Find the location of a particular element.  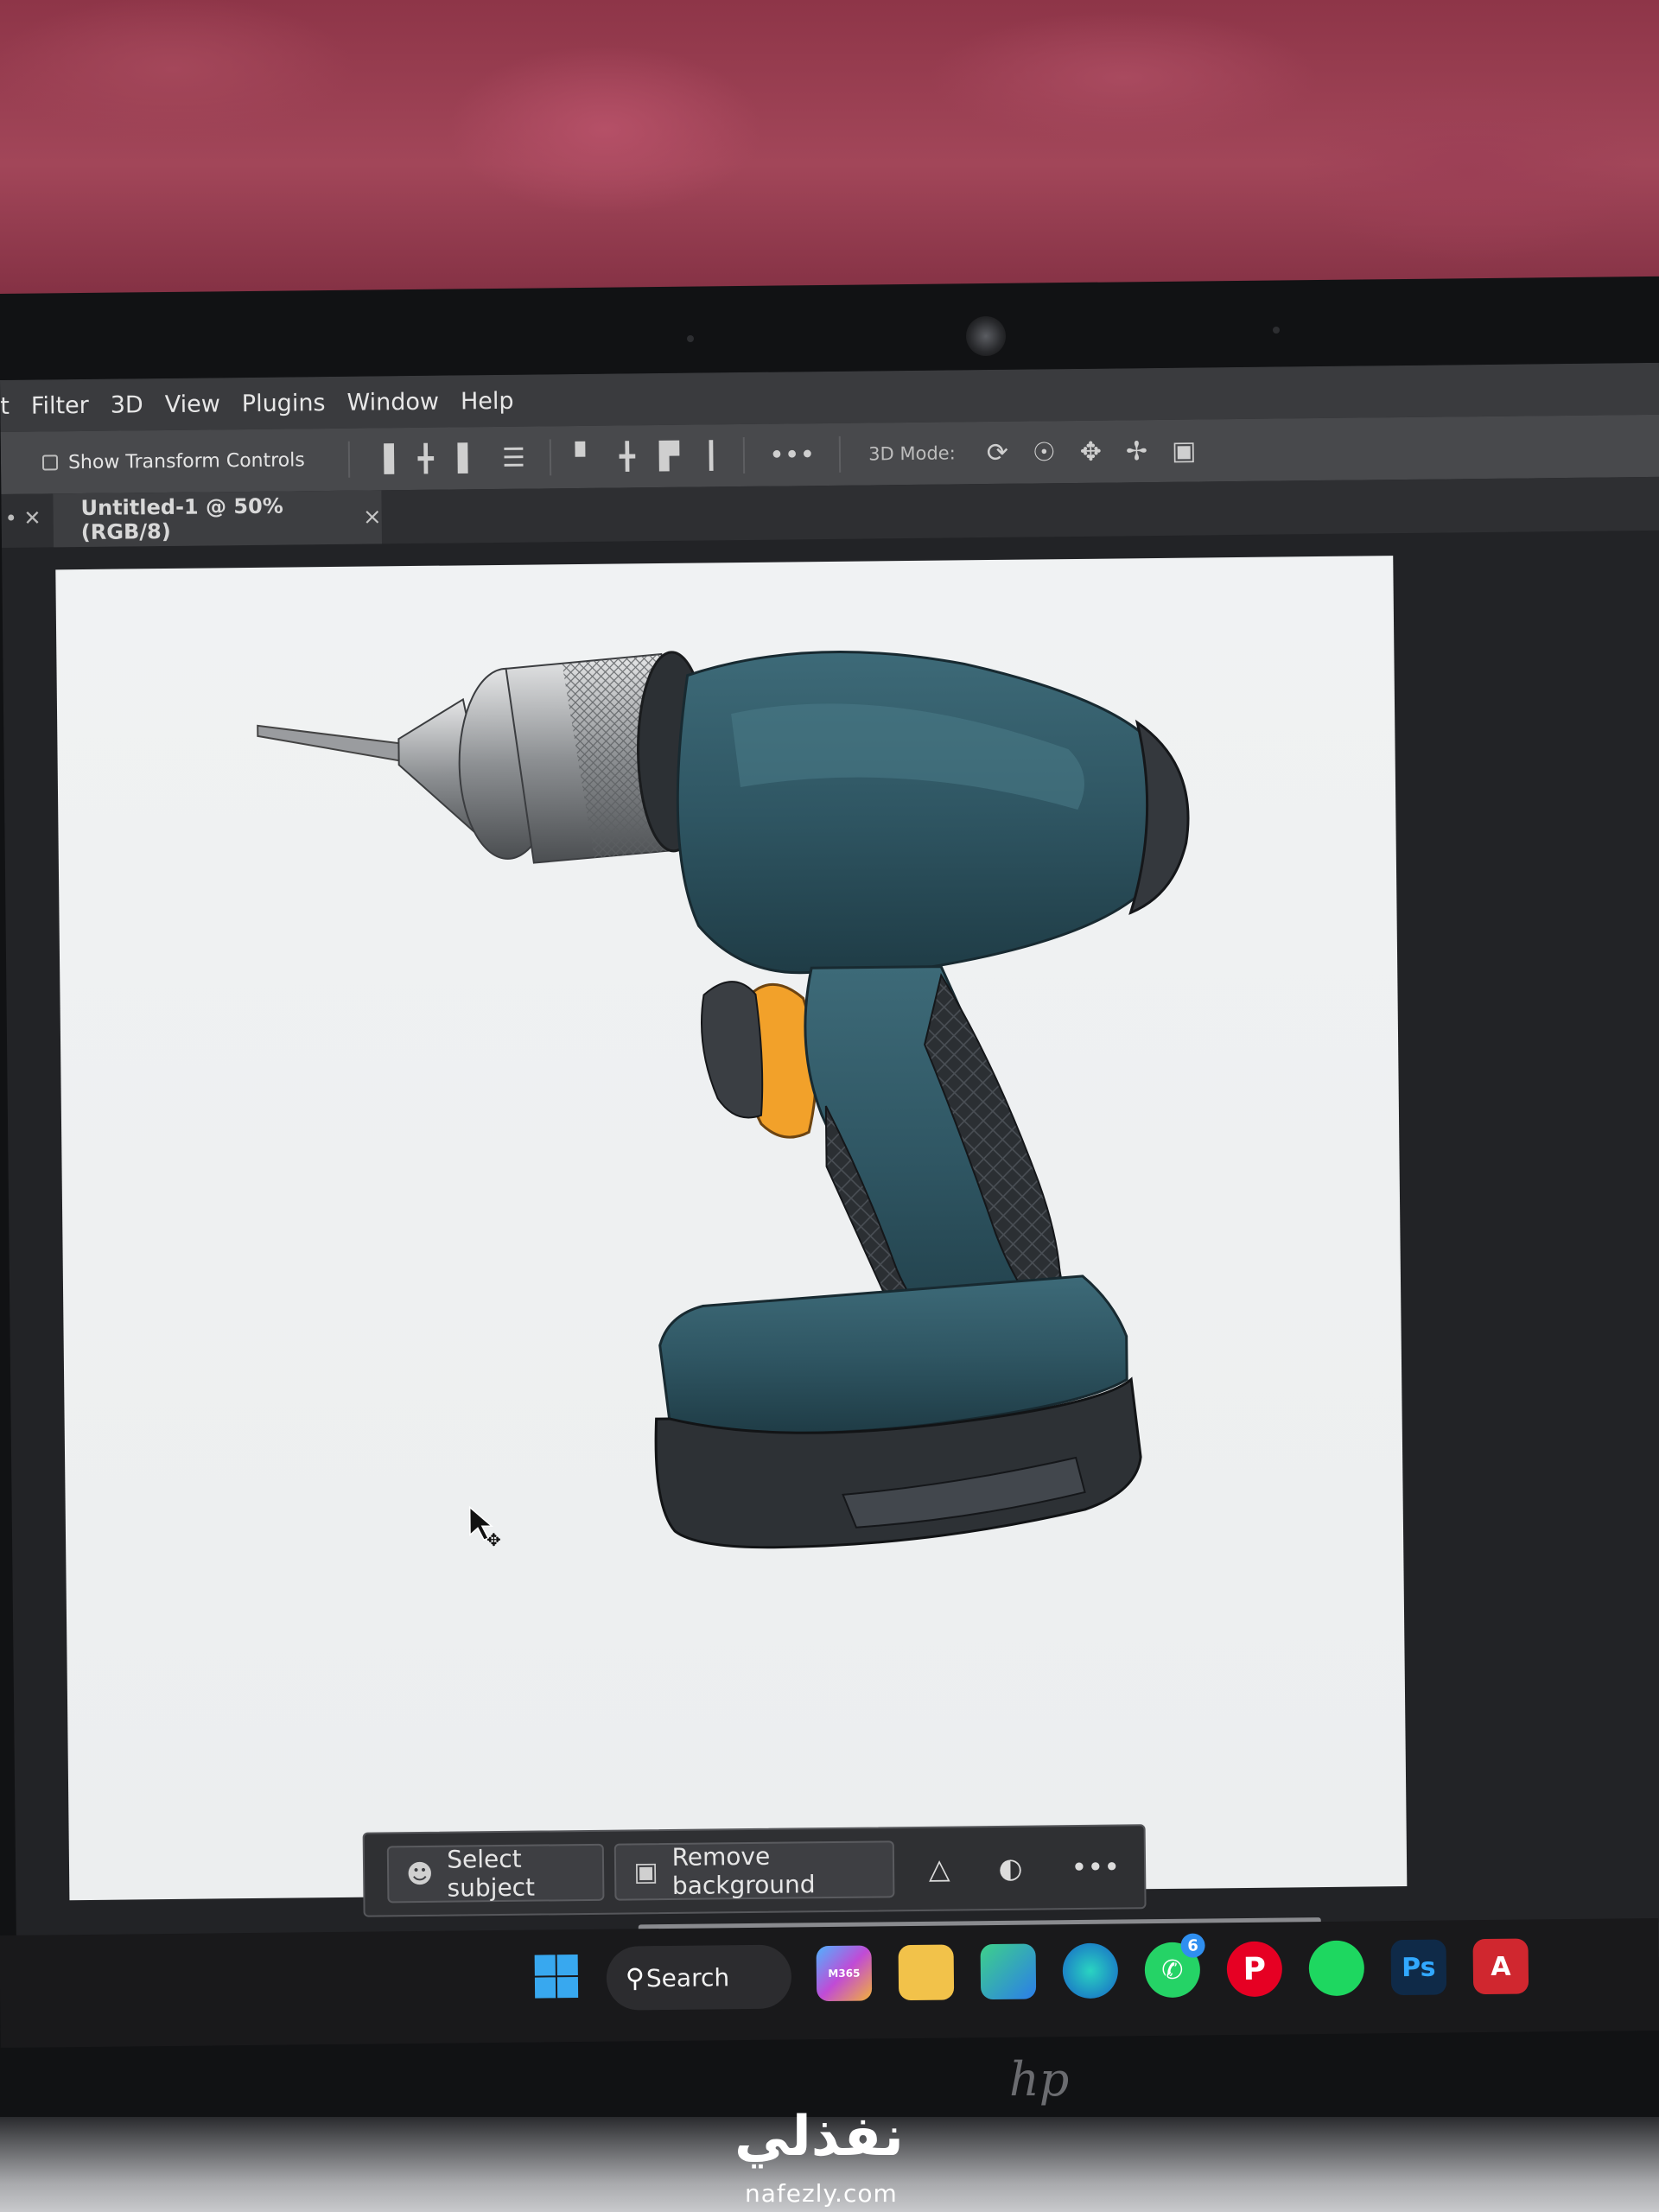

watermark-url: nafezly.com is located at coordinates (821, 2193).